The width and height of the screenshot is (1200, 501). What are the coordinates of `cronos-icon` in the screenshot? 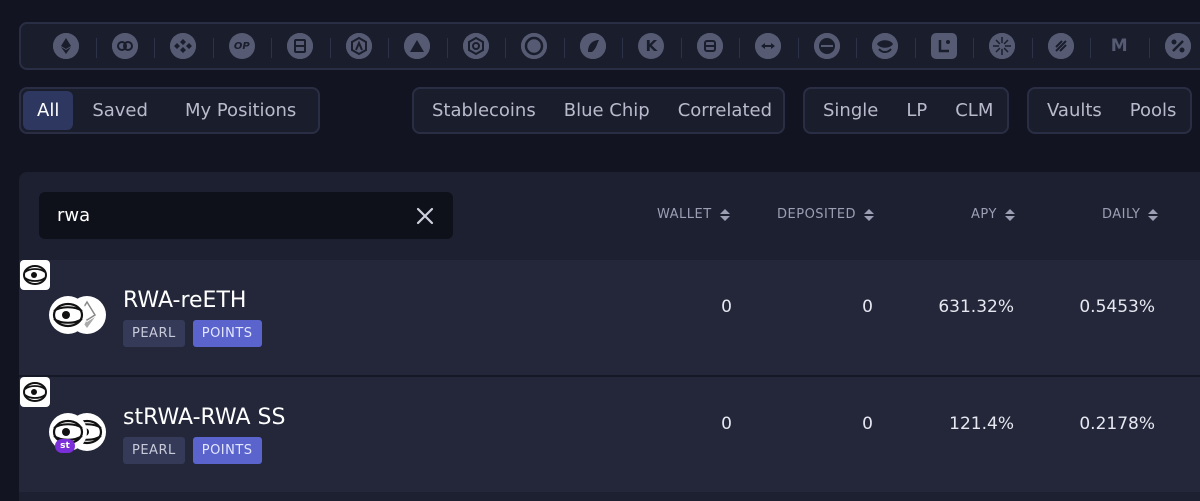 It's located at (709, 46).